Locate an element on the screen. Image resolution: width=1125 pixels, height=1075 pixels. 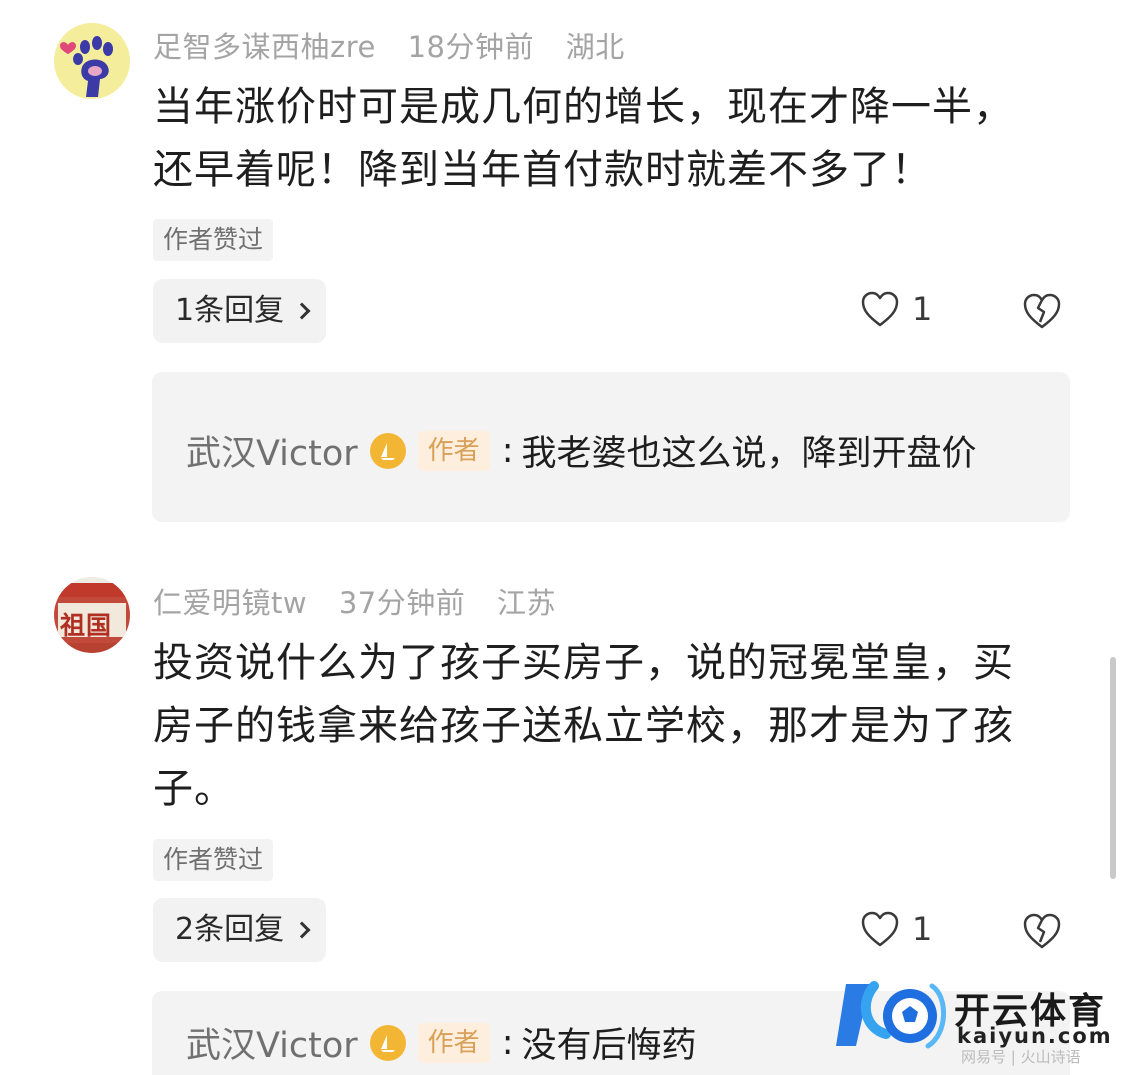
reply-text: 没有后悔药 is located at coordinates (609, 1046).